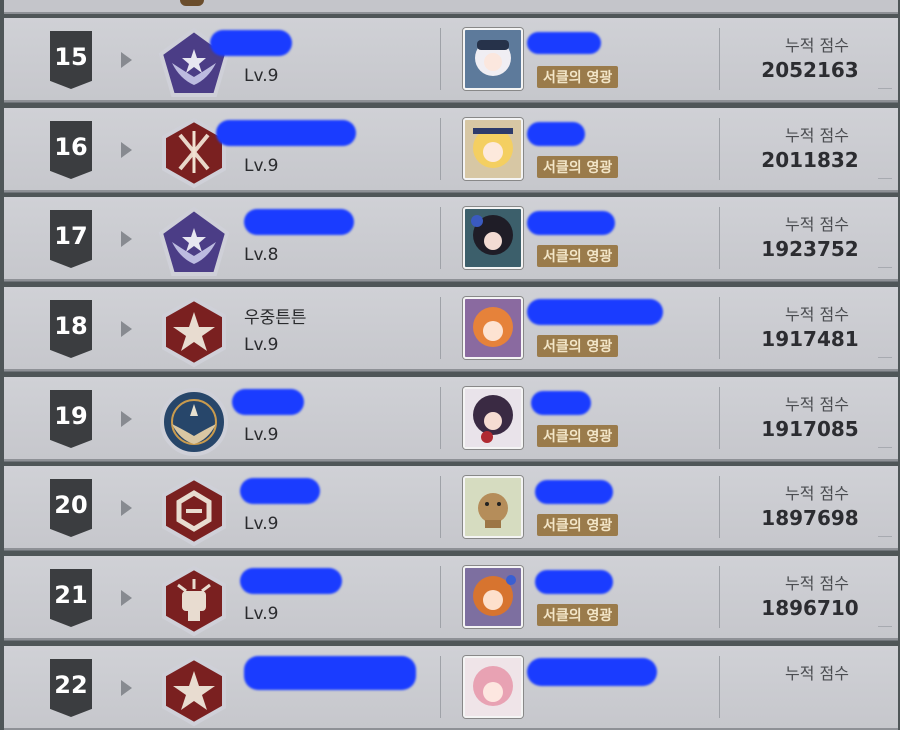  What do you see at coordinates (810, 339) in the screenshot?
I see `cumulative-score: 1917481` at bounding box center [810, 339].